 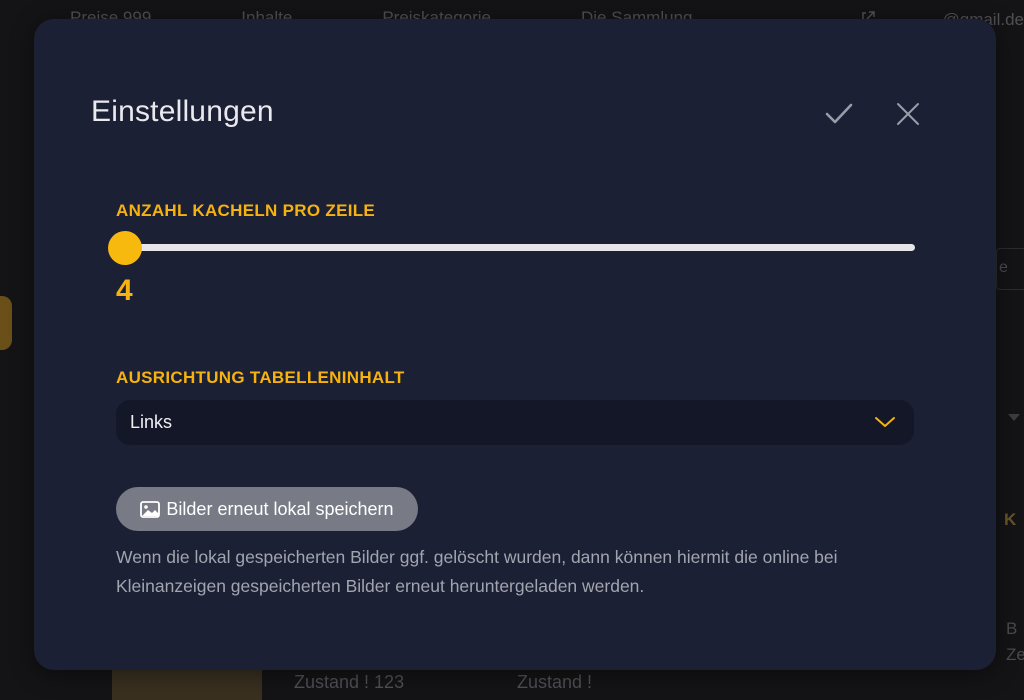 I want to click on chevron-down-icon, so click(x=885, y=422).